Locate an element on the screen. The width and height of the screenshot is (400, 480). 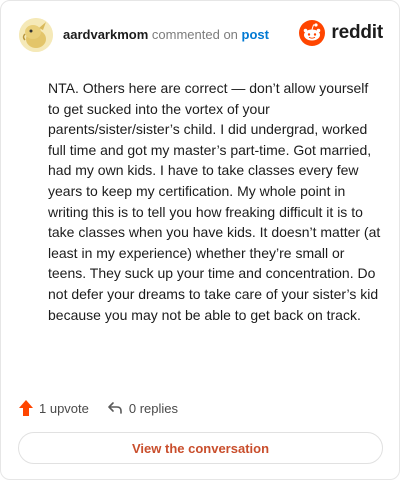
comment-actions: 1 upvote 0 replies is located at coordinates (107, 408).